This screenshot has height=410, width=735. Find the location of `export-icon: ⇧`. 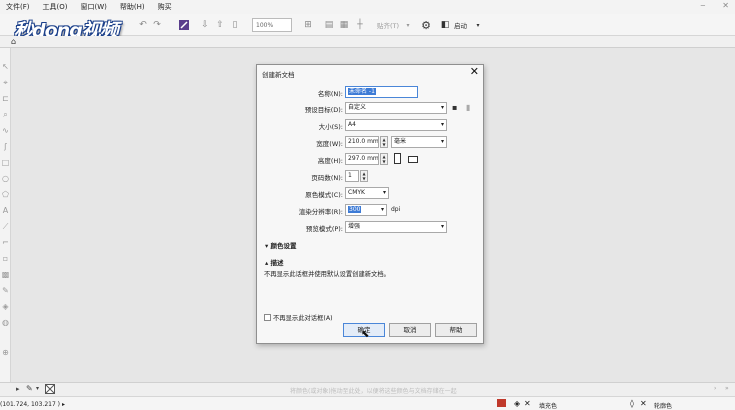

export-icon: ⇧ is located at coordinates (220, 25).